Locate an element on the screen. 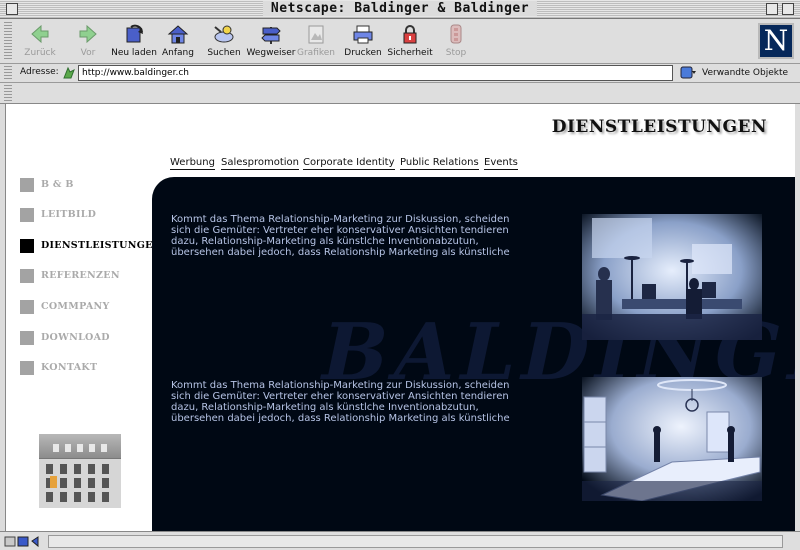  forward-arrow-icon is located at coordinates (88, 34).